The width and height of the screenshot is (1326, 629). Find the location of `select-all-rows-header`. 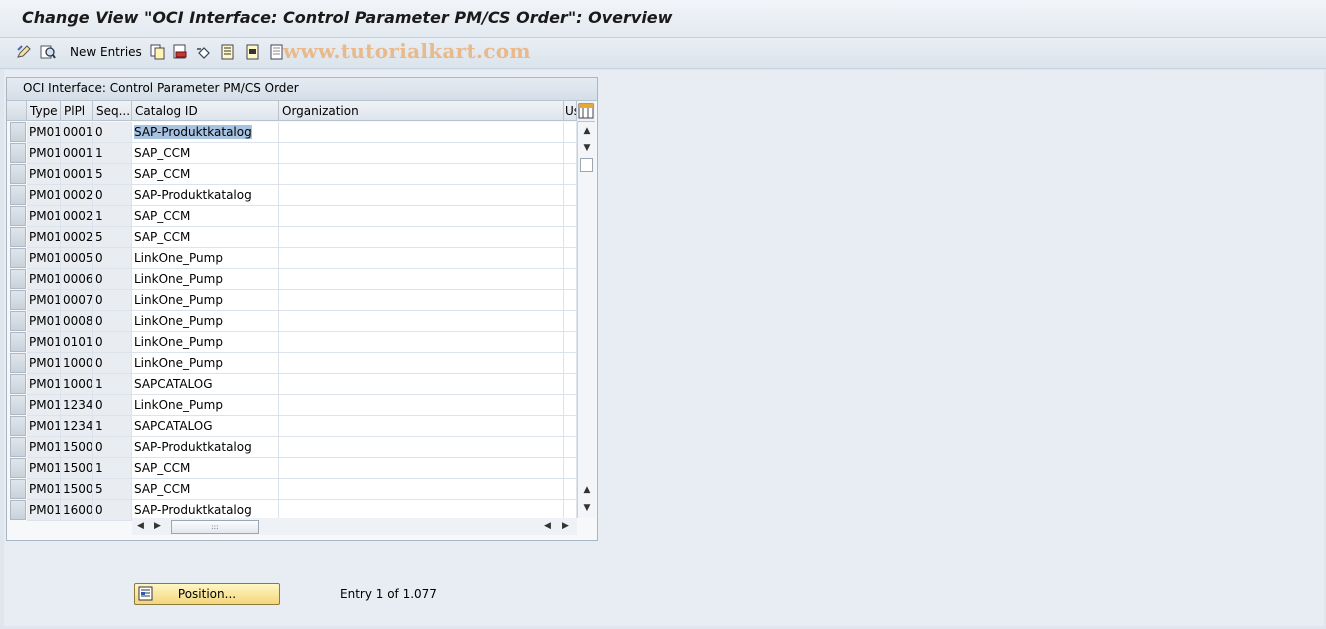

select-all-rows-header is located at coordinates (17, 111).